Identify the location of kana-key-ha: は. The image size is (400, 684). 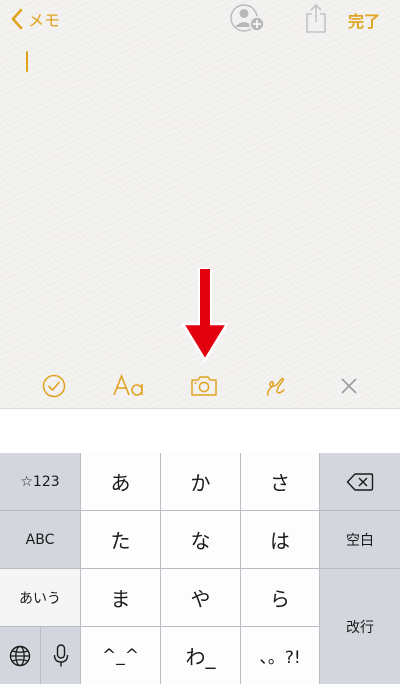
(280, 539).